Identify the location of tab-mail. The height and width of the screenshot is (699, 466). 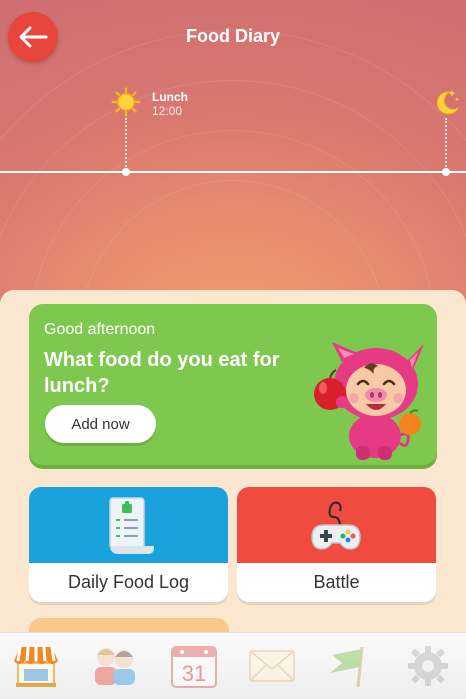
(272, 666).